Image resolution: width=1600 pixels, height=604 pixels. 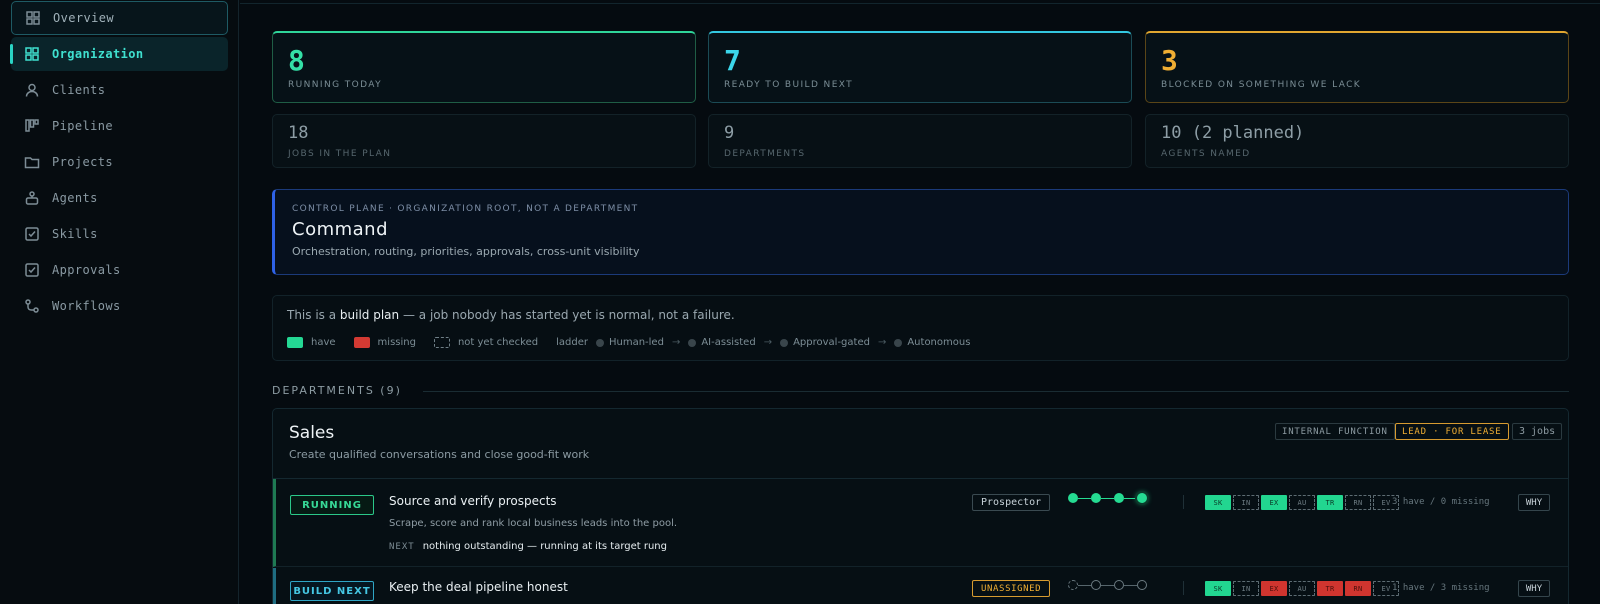 What do you see at coordinates (361, 342) in the screenshot?
I see `missing-swatch` at bounding box center [361, 342].